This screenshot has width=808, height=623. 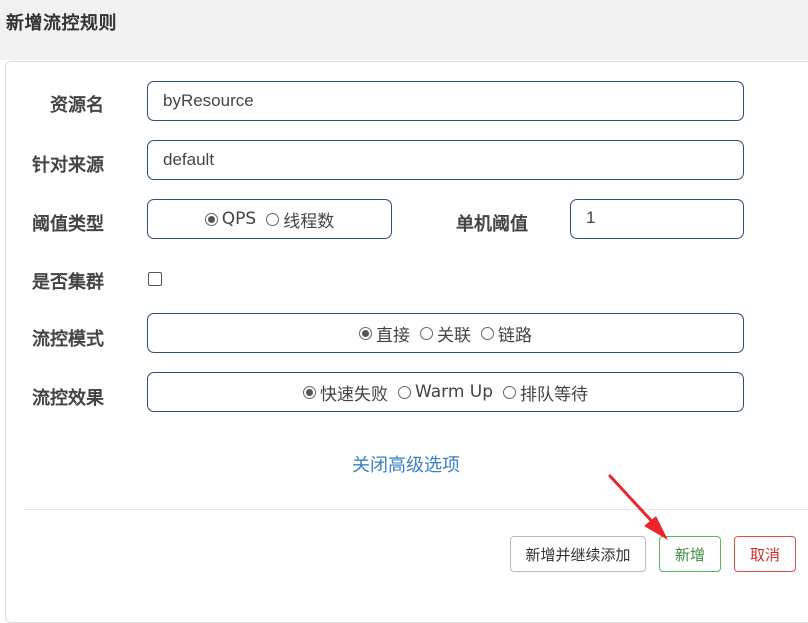 I want to click on dialog-title: 新增流控规则, so click(x=61, y=23).